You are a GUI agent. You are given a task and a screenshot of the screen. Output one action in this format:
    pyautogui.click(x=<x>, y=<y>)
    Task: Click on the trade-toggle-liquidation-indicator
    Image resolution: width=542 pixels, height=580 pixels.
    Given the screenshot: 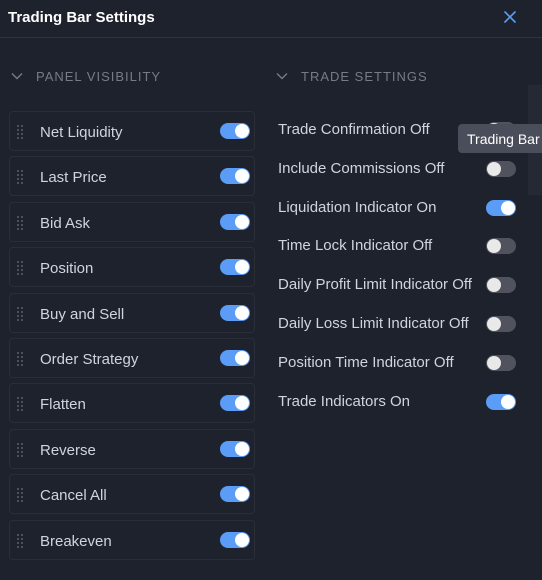 What is the action you would take?
    pyautogui.click(x=501, y=207)
    